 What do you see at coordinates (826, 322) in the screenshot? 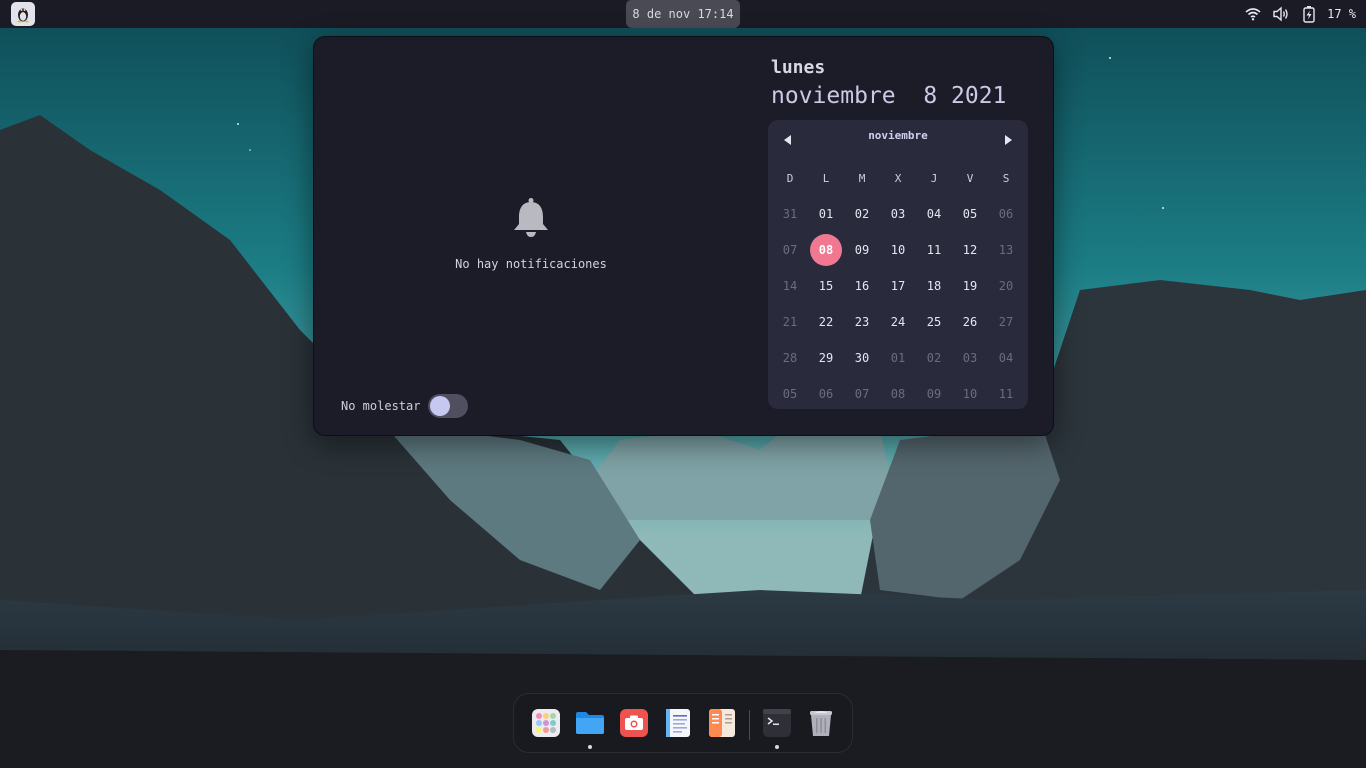
I see `calendar-day: 22` at bounding box center [826, 322].